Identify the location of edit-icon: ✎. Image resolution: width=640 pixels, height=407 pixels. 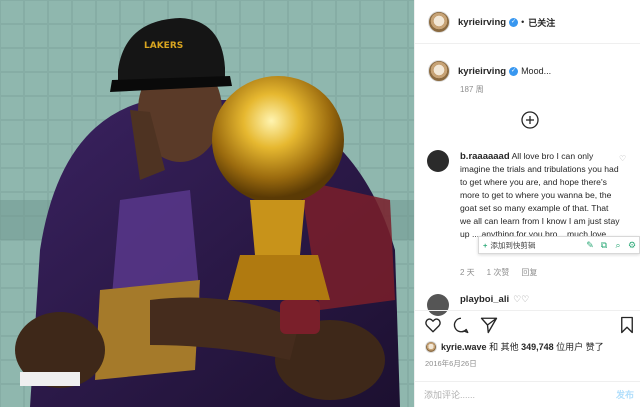
(590, 245).